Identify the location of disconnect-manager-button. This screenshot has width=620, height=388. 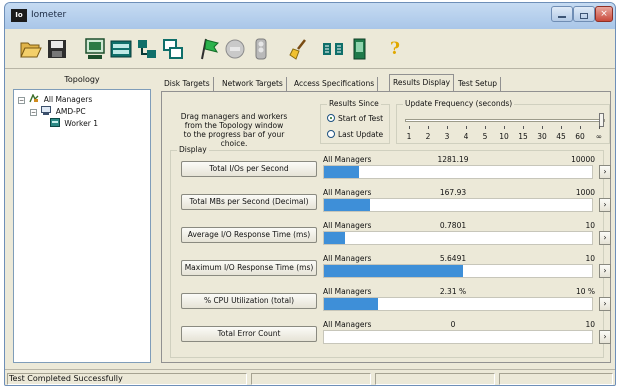
(333, 49).